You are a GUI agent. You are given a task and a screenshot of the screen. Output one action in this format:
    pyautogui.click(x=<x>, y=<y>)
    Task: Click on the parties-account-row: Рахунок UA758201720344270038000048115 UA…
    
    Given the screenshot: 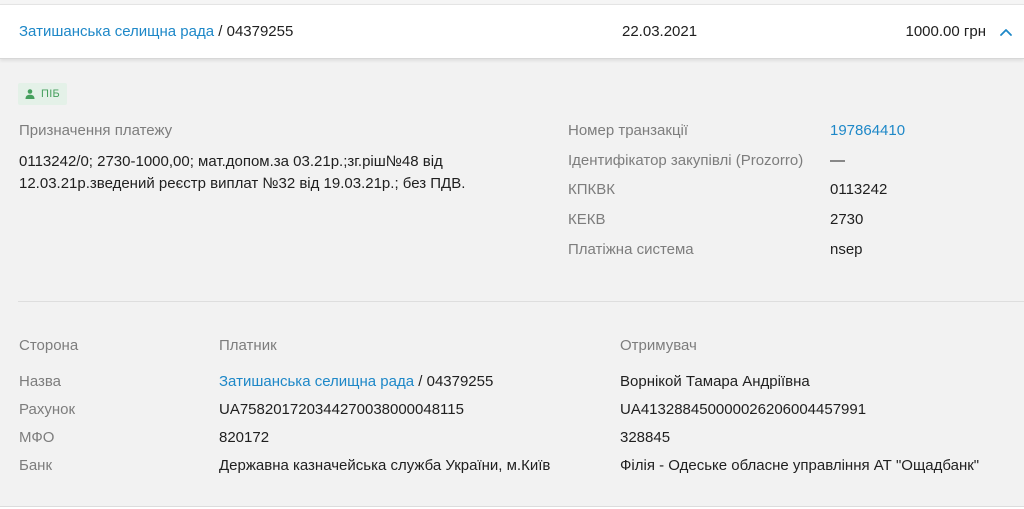 What is the action you would take?
    pyautogui.click(x=512, y=410)
    